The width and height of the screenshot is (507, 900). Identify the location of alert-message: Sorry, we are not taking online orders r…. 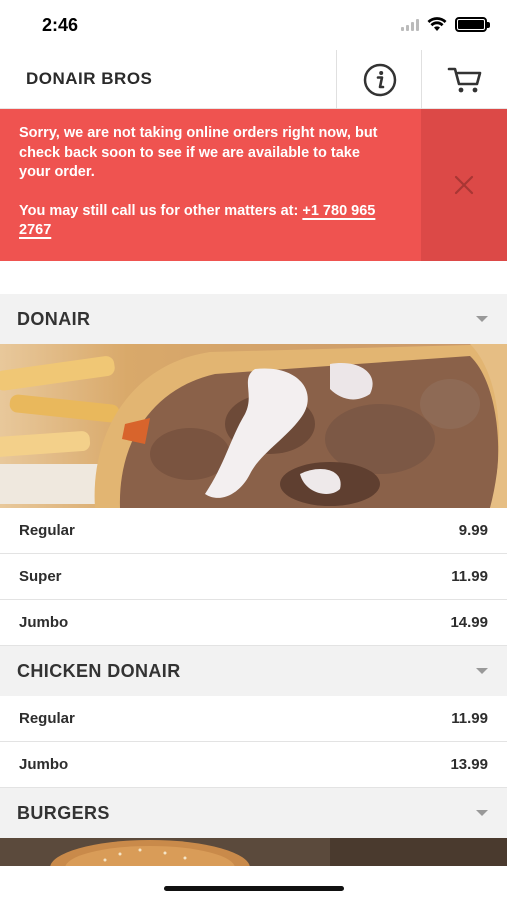
(198, 152).